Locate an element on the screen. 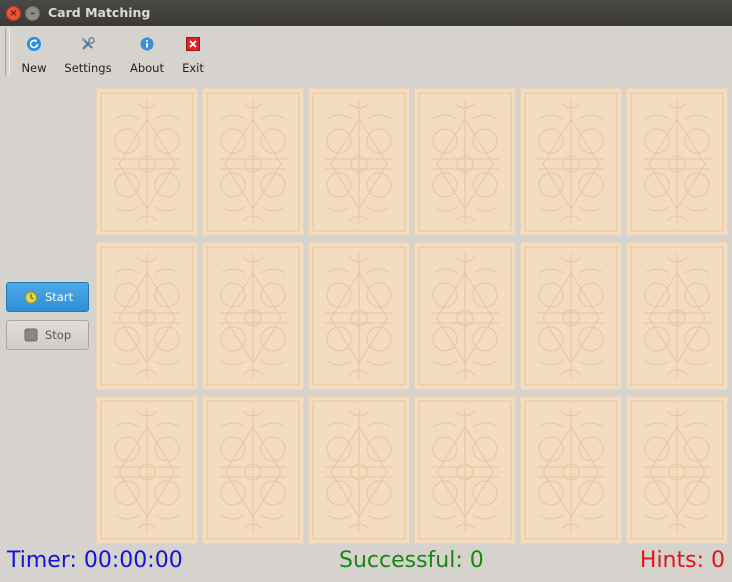 This screenshot has width=732, height=582. about-label: About is located at coordinates (146, 68).